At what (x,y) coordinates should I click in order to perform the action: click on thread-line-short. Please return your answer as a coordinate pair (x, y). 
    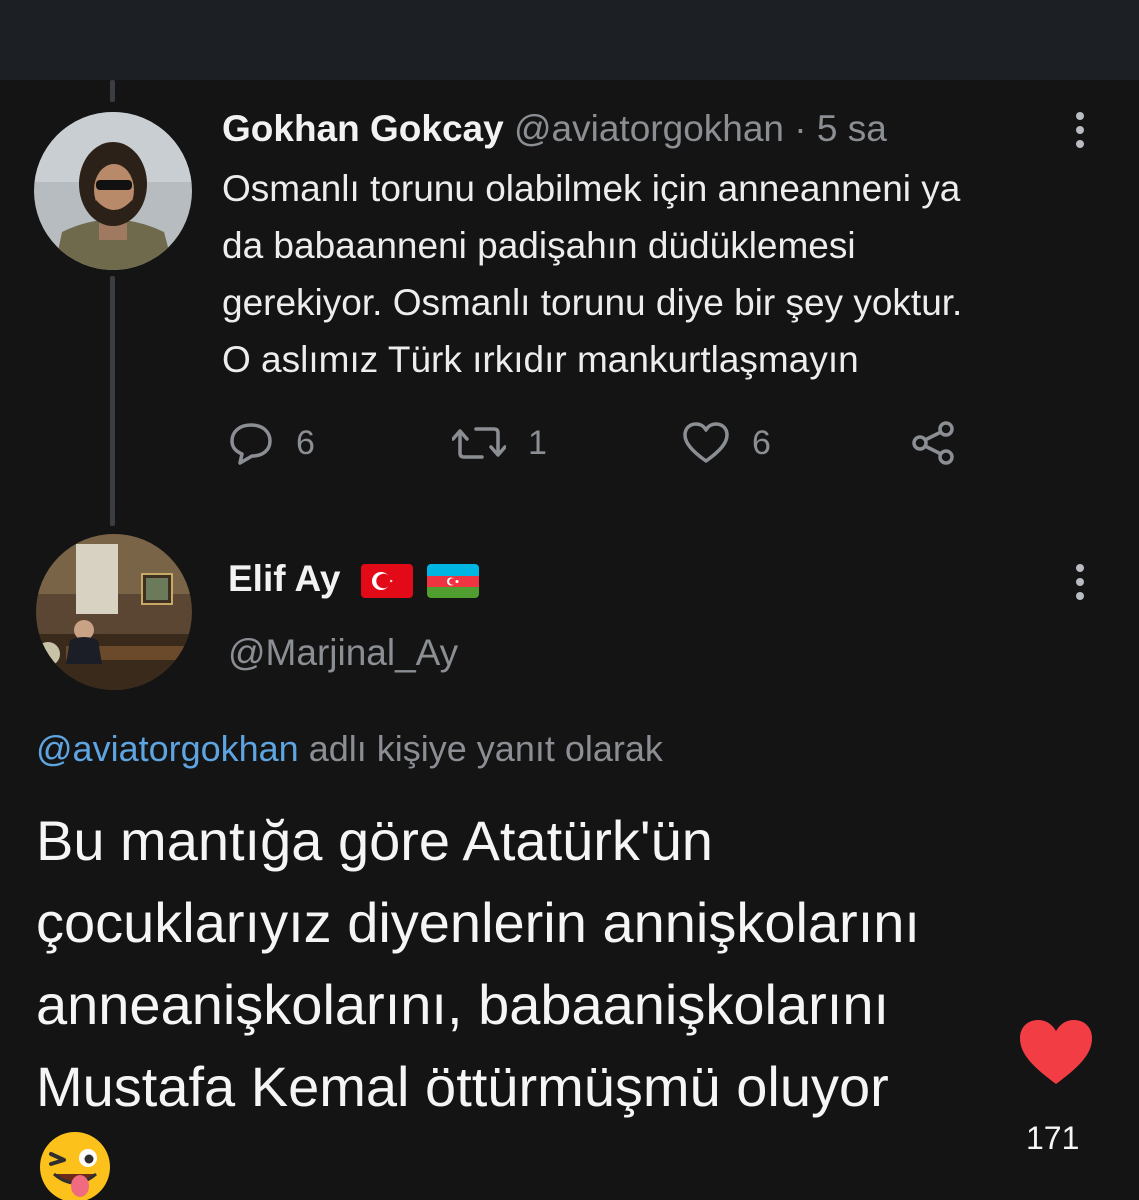
    Looking at the image, I should click on (112, 516).